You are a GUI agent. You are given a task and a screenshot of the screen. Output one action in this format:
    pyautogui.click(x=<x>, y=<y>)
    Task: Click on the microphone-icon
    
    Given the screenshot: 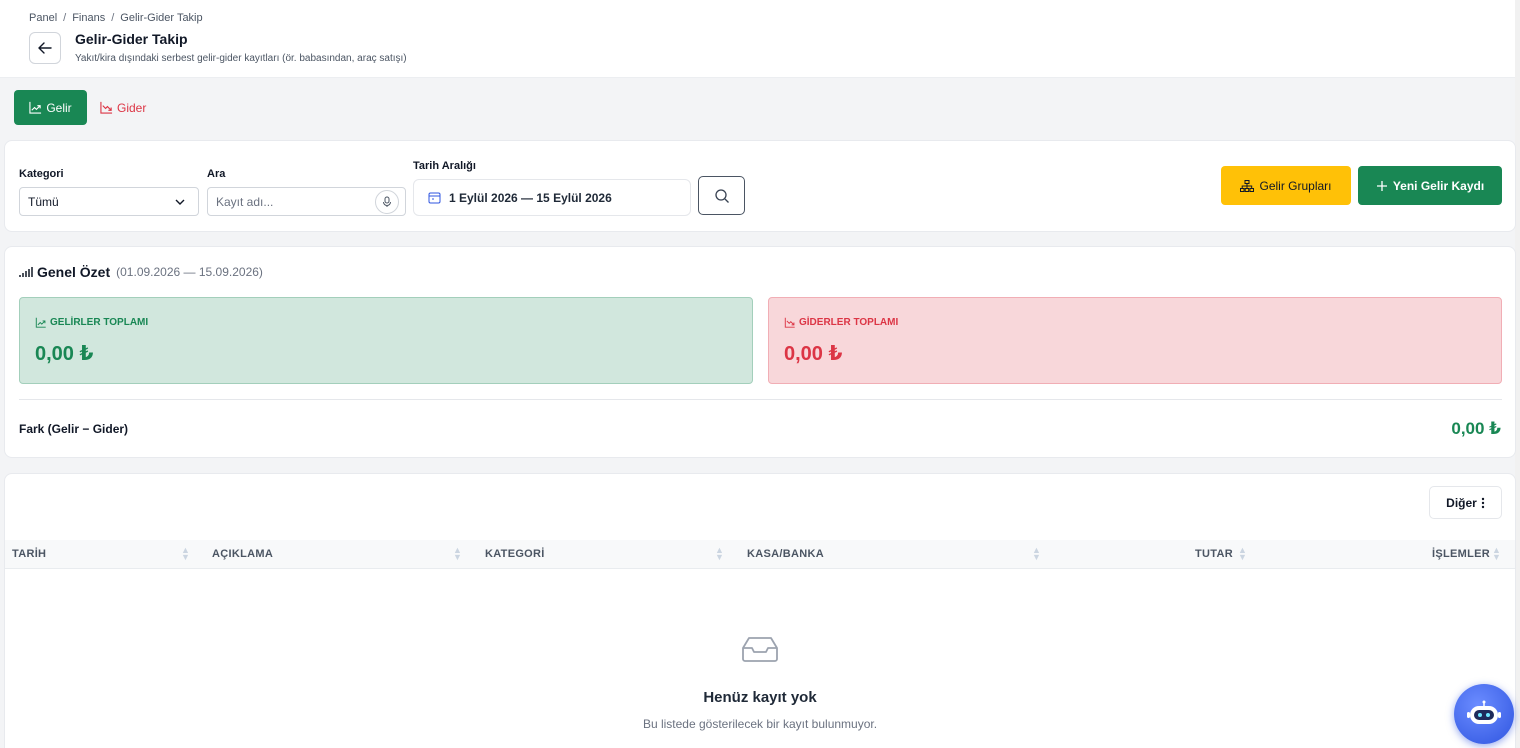 What is the action you would take?
    pyautogui.click(x=387, y=201)
    